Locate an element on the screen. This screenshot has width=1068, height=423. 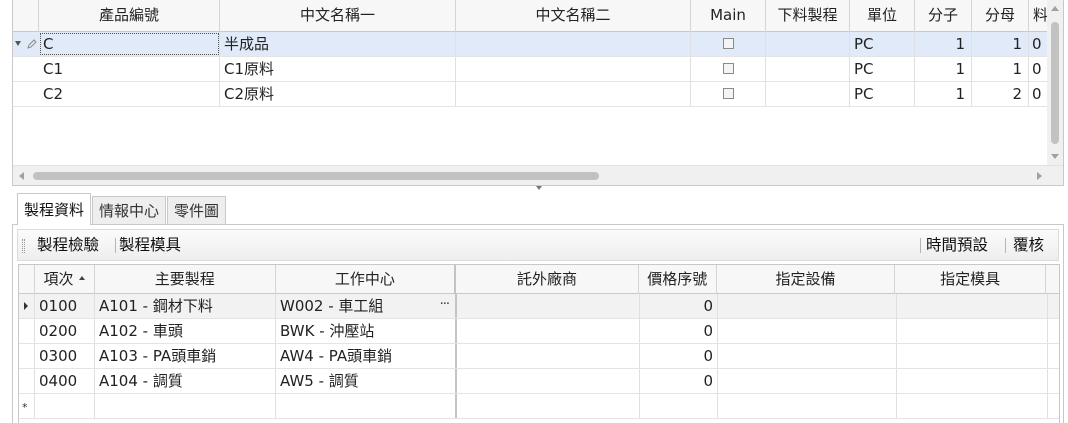
tab-info-center: 情報中心 is located at coordinates (129, 210).